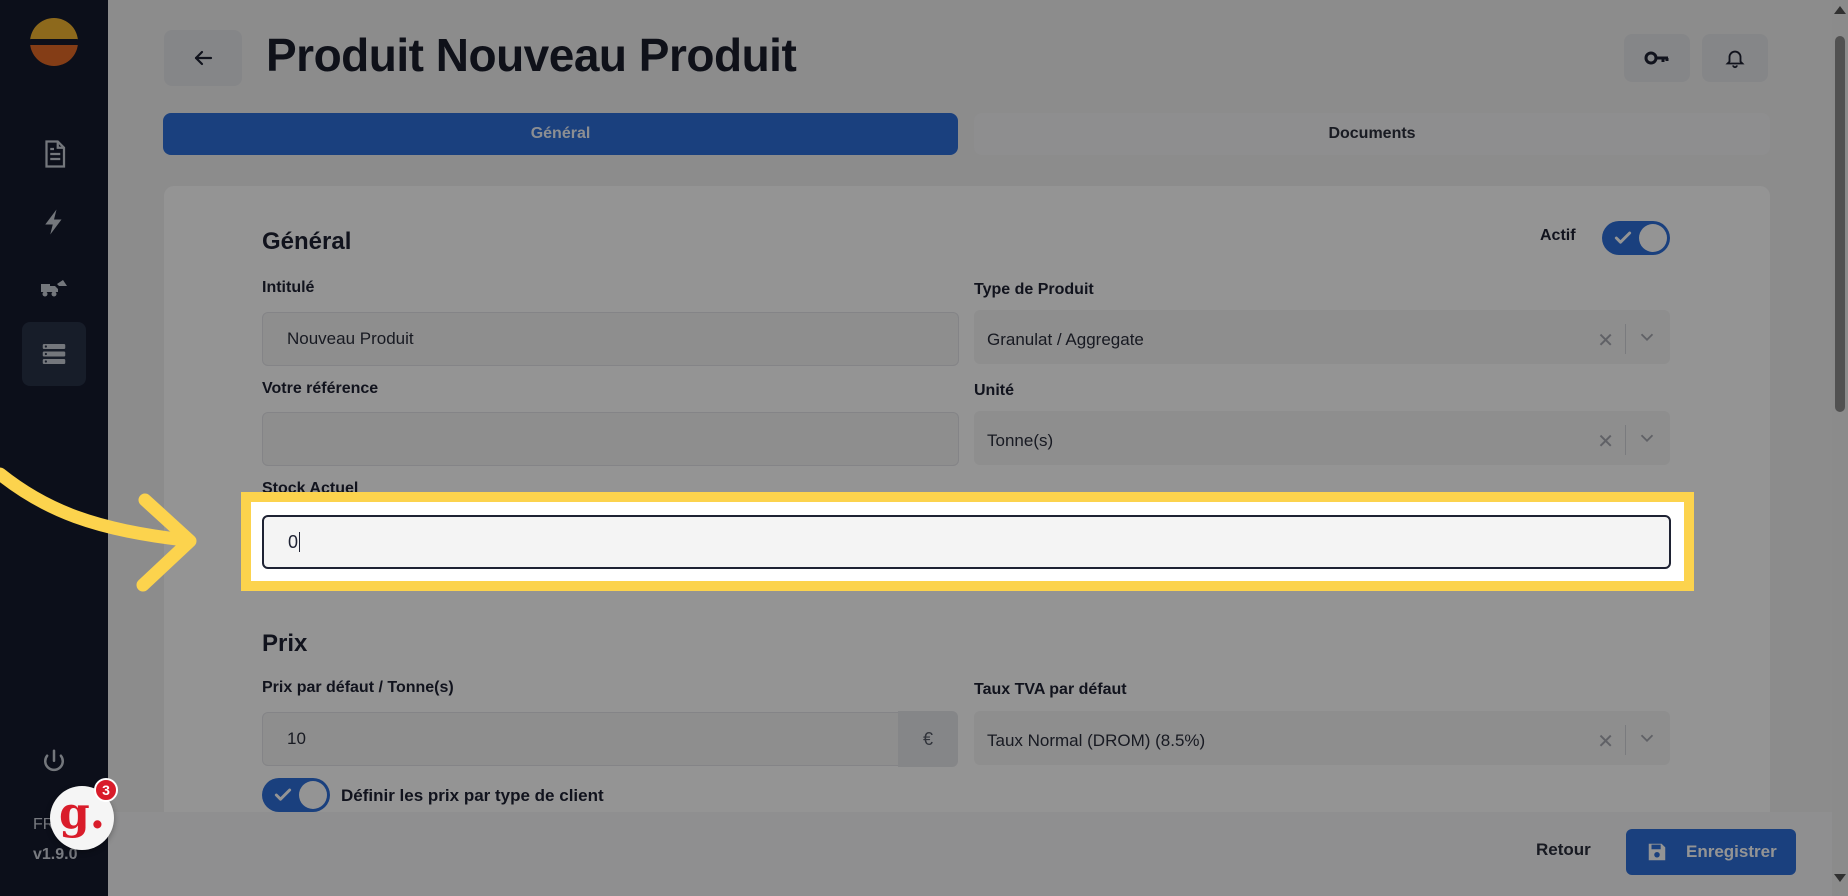 The height and width of the screenshot is (896, 1848). What do you see at coordinates (1840, 224) in the screenshot?
I see `scroll-thumb` at bounding box center [1840, 224].